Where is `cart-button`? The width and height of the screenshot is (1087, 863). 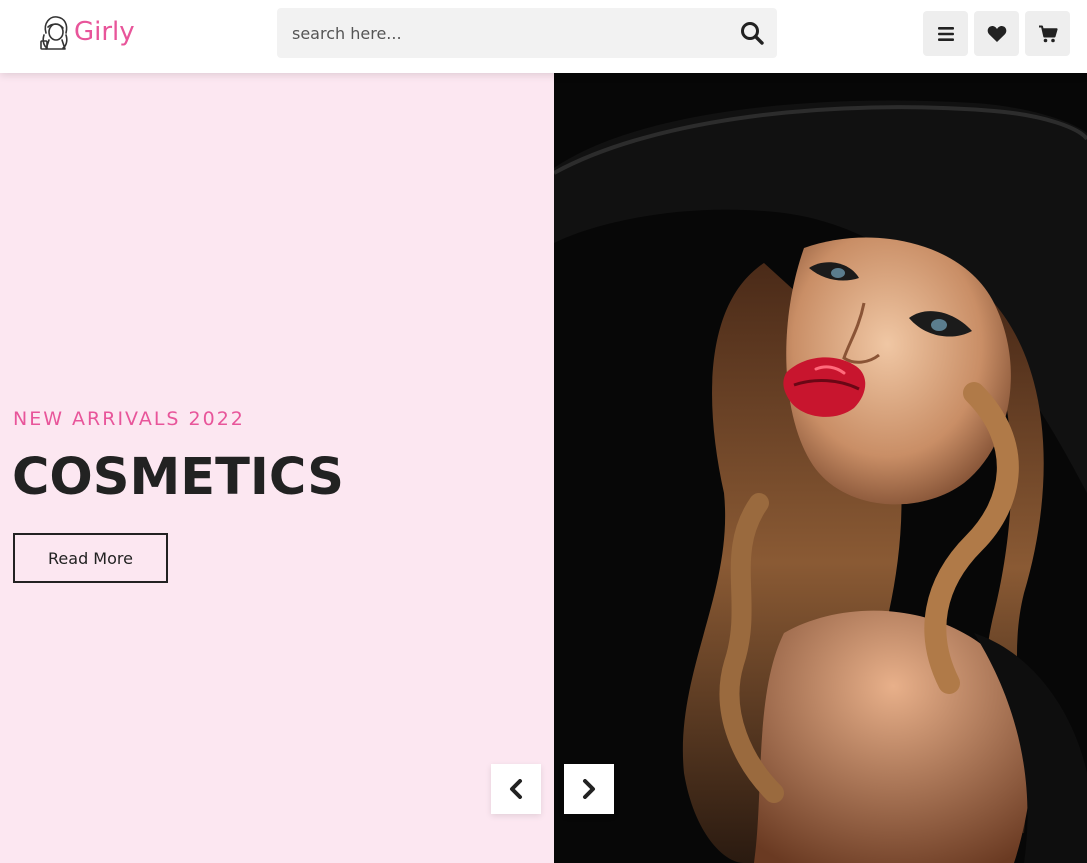
cart-button is located at coordinates (1047, 33).